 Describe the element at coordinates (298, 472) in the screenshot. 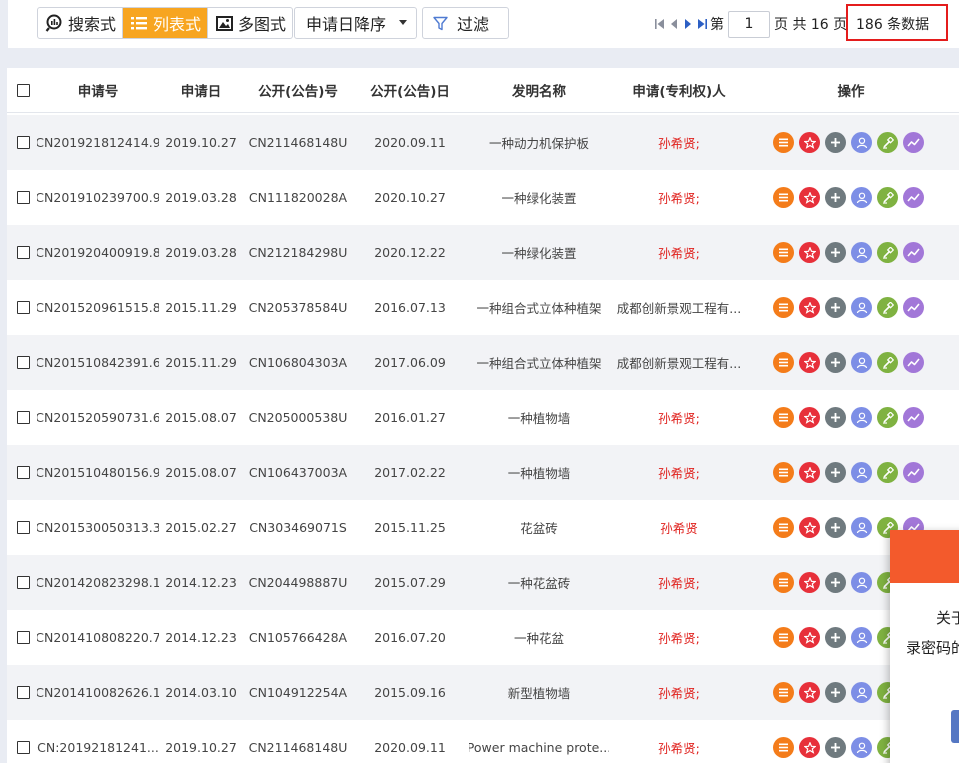

I see `pub-no-cell: CN106437003A` at that location.